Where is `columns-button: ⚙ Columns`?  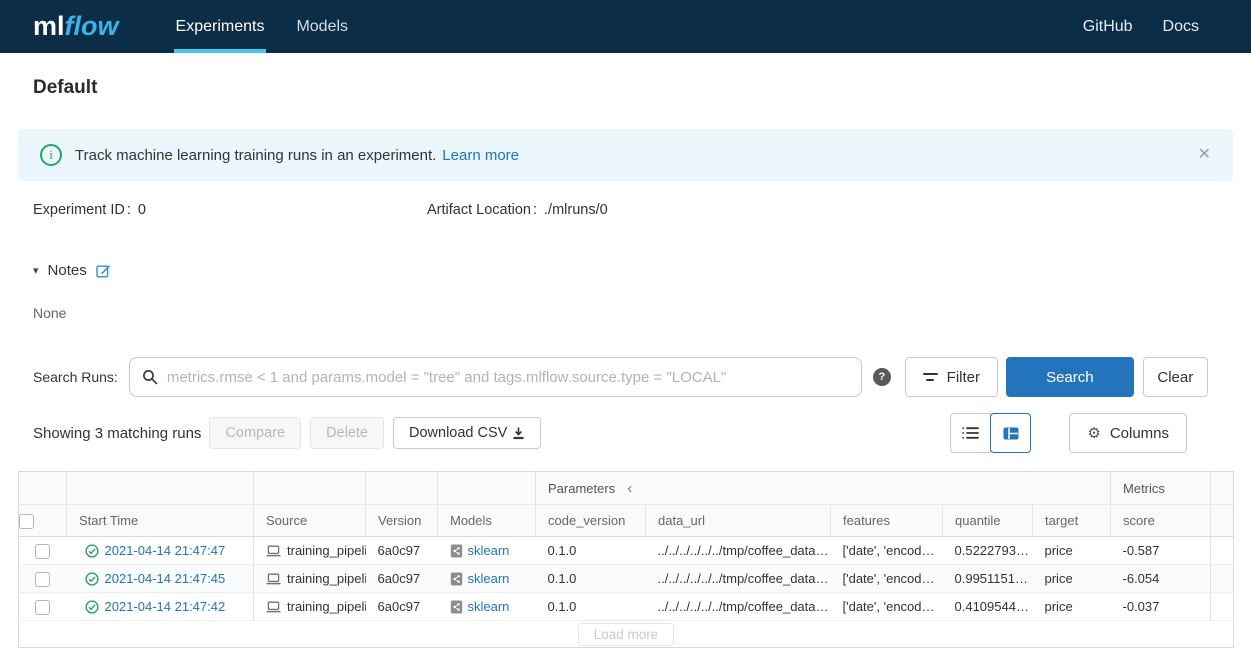 columns-button: ⚙ Columns is located at coordinates (1128, 433).